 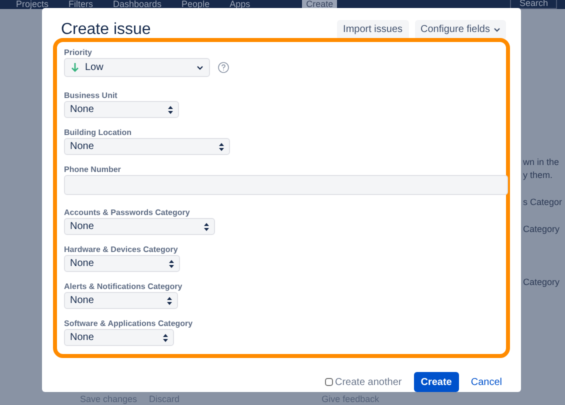 What do you see at coordinates (32, 4) in the screenshot?
I see `nav-link: Projects` at bounding box center [32, 4].